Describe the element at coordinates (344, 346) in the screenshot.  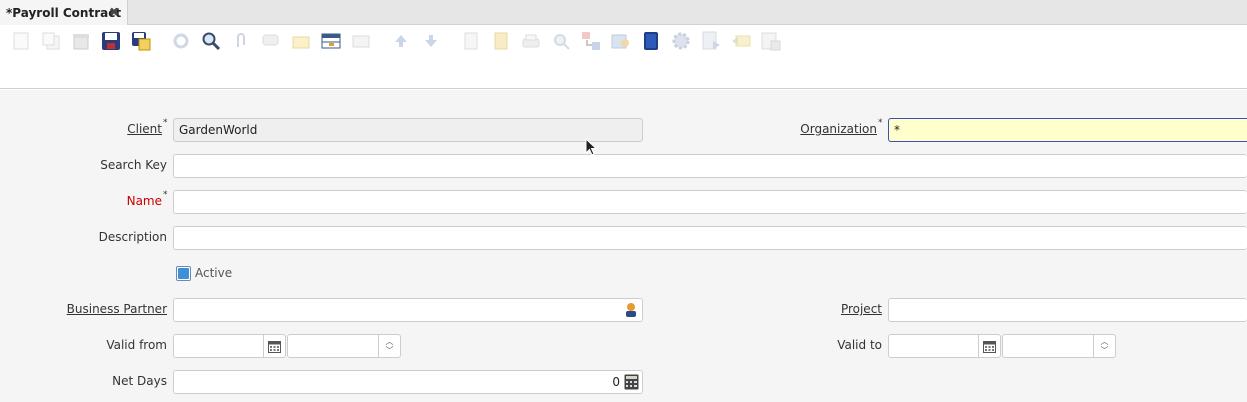
I see `valid-from-time-field: ︿ ﹀` at that location.